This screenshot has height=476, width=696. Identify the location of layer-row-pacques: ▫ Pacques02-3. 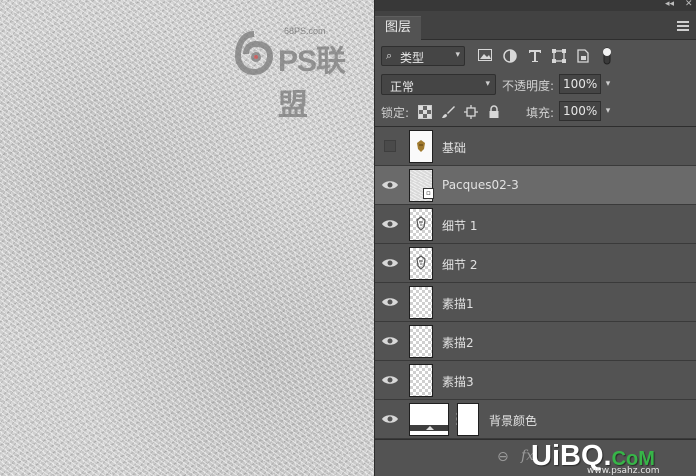
(535, 185).